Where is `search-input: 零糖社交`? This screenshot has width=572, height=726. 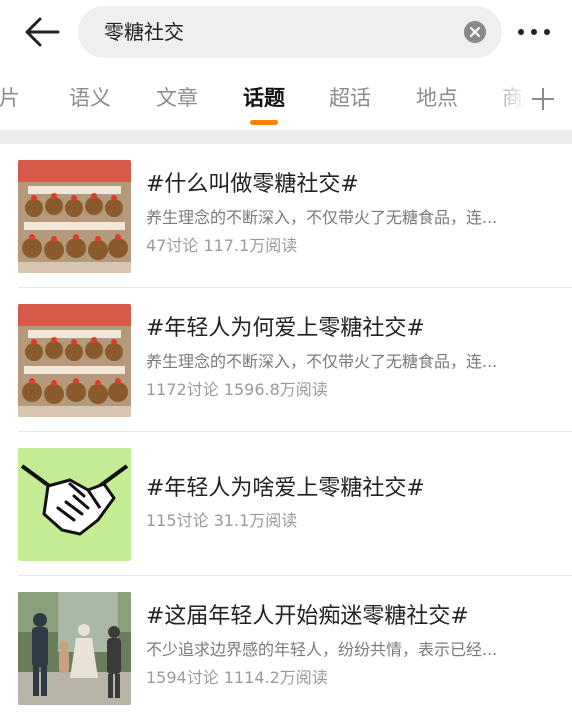 search-input: 零糖社交 is located at coordinates (290, 32).